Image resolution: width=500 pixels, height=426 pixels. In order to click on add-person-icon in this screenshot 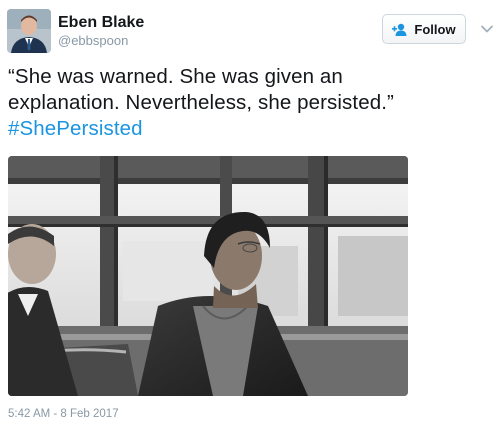, I will do `click(399, 29)`.